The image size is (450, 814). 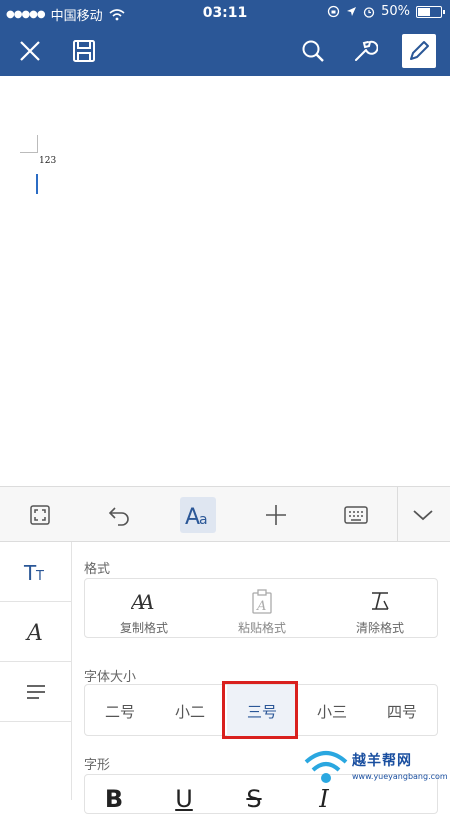 I want to click on status-bar: ●●●●● 中国移动 03:11 50%, so click(x=225, y=13).